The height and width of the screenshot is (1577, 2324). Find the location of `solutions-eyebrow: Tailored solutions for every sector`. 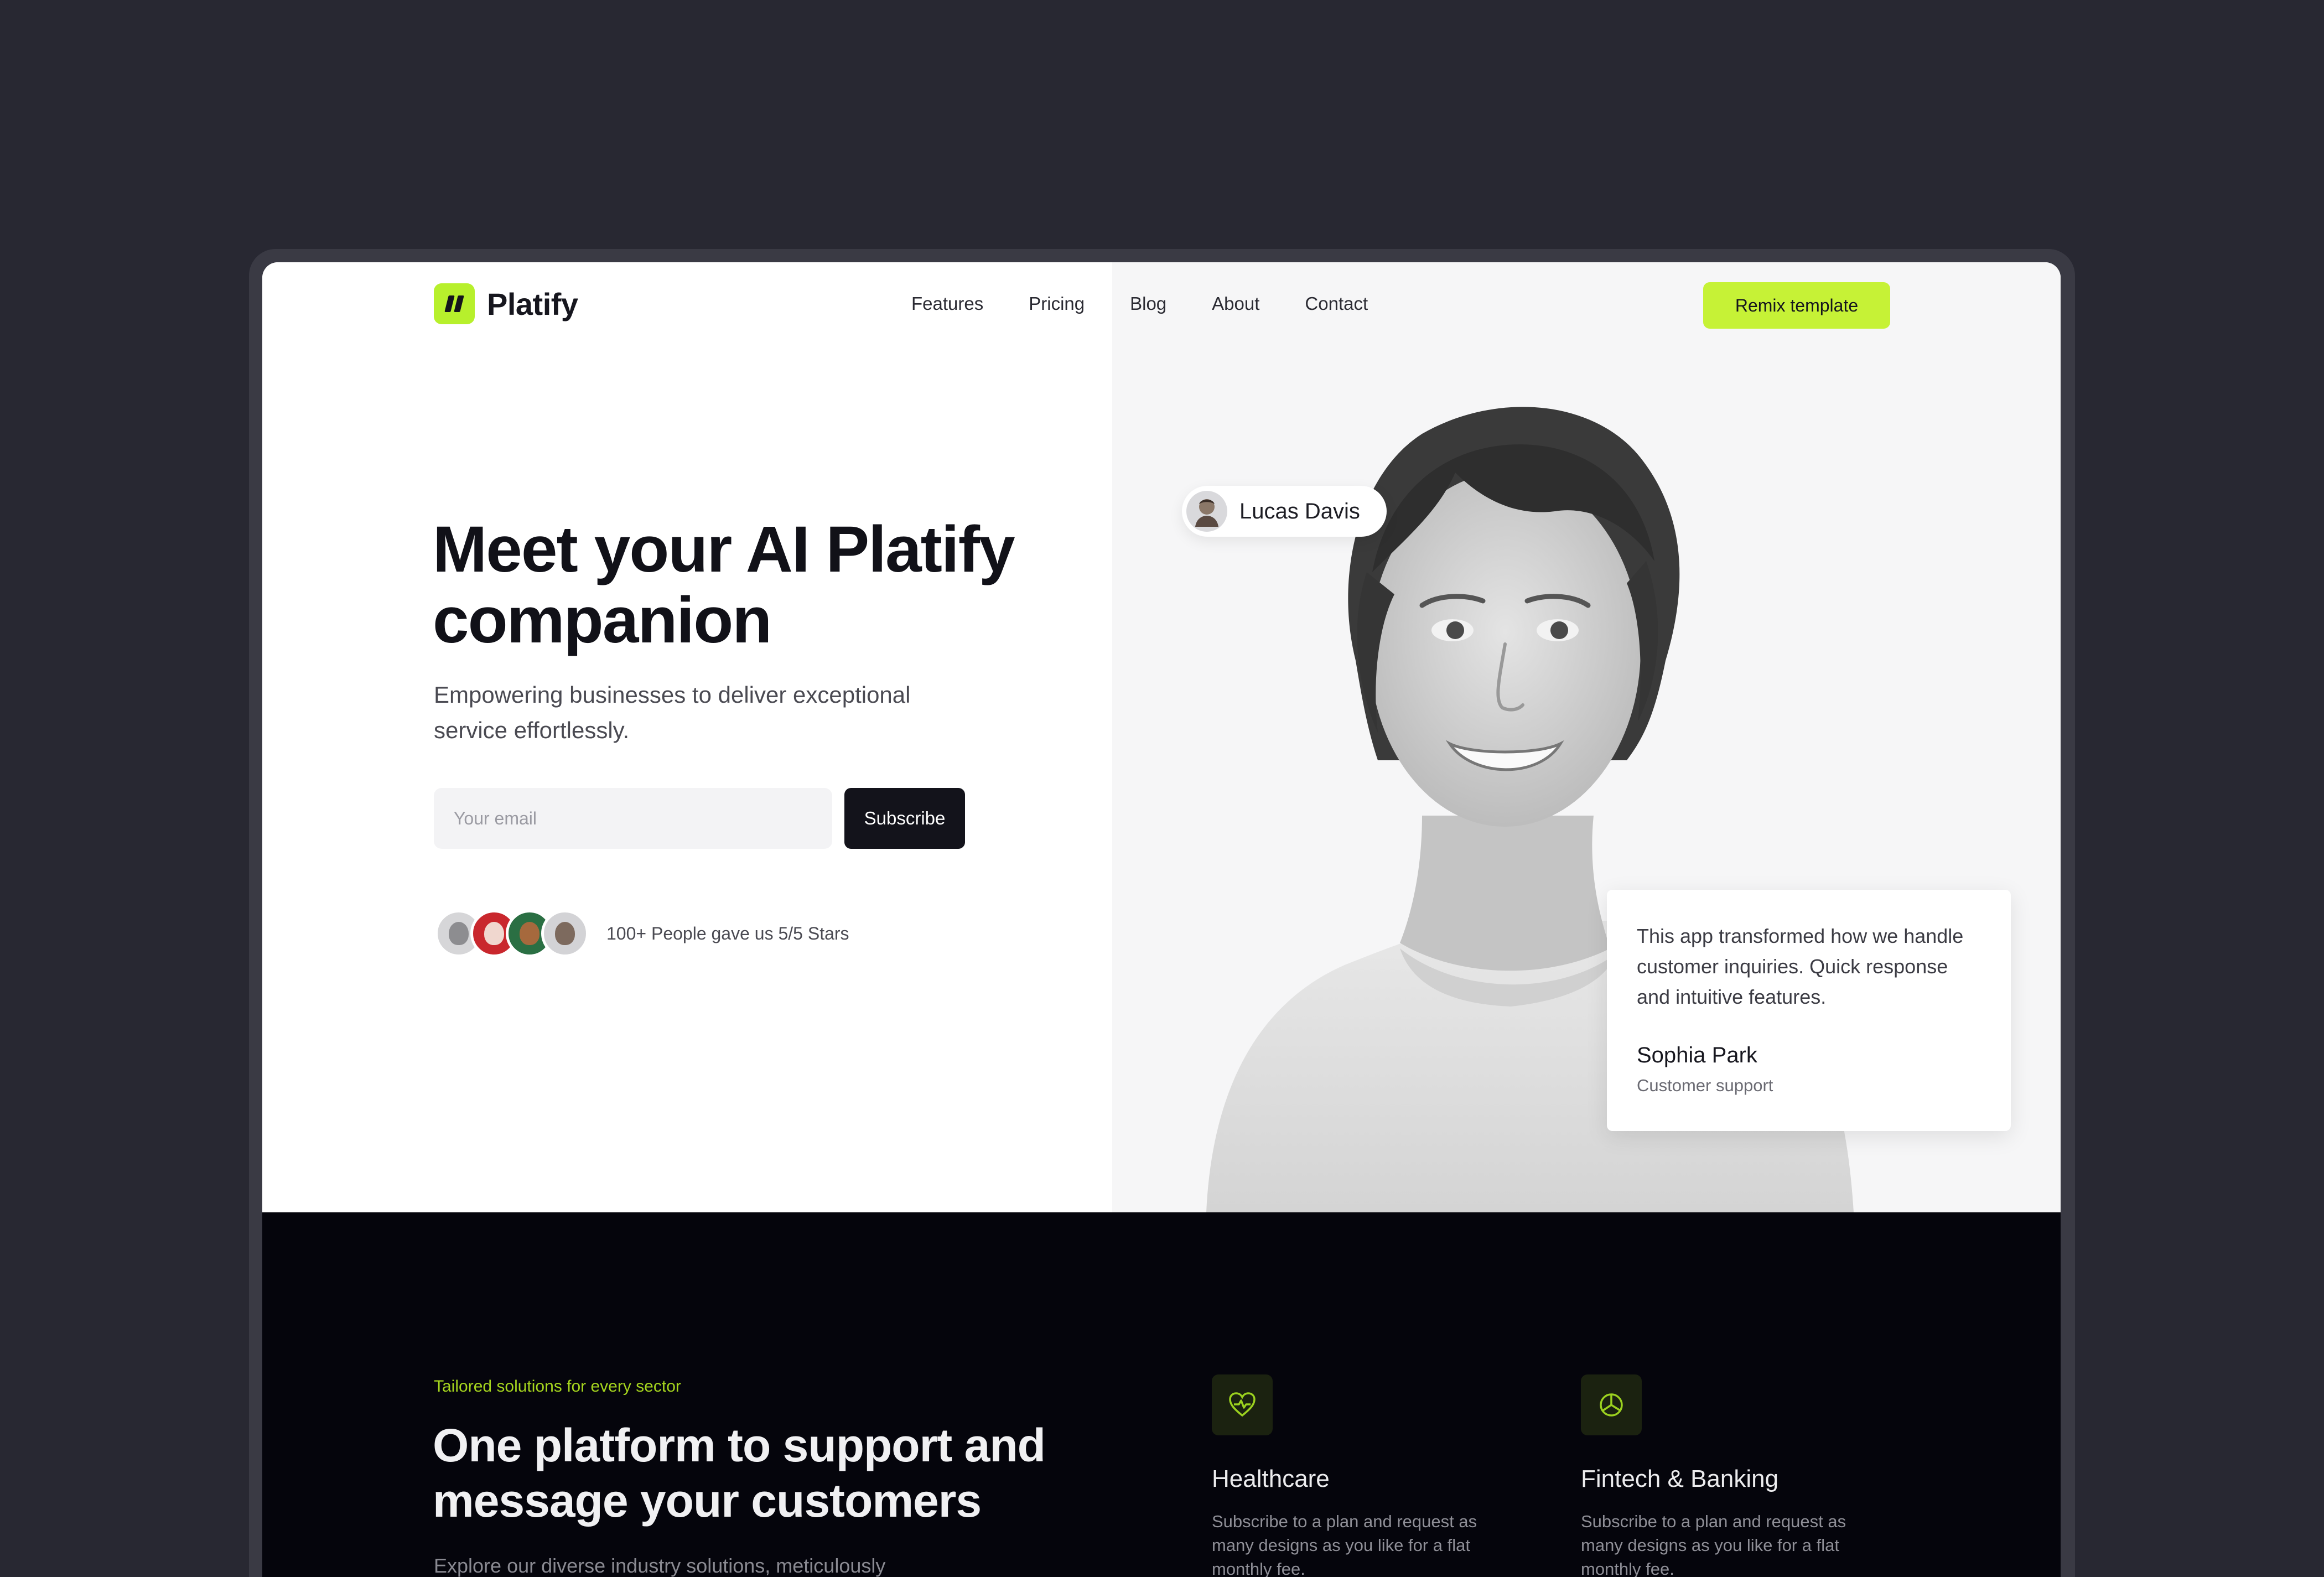

solutions-eyebrow: Tailored solutions for every sector is located at coordinates (557, 1386).